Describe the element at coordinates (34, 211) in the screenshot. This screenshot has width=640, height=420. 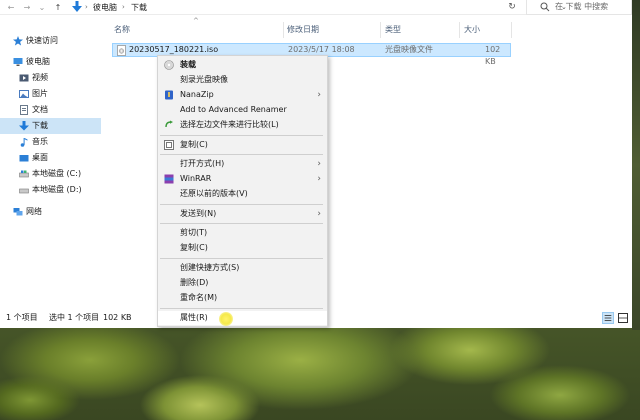
I see `sidebar-item-label: 网络` at that location.